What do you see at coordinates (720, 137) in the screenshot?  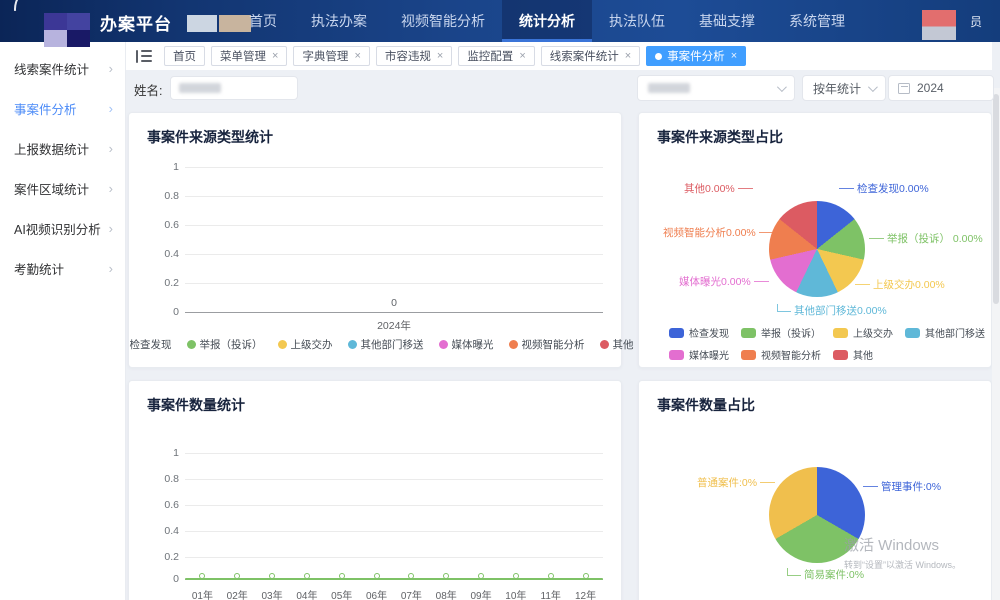 I see `chart-title: 事案件来源类型占比` at bounding box center [720, 137].